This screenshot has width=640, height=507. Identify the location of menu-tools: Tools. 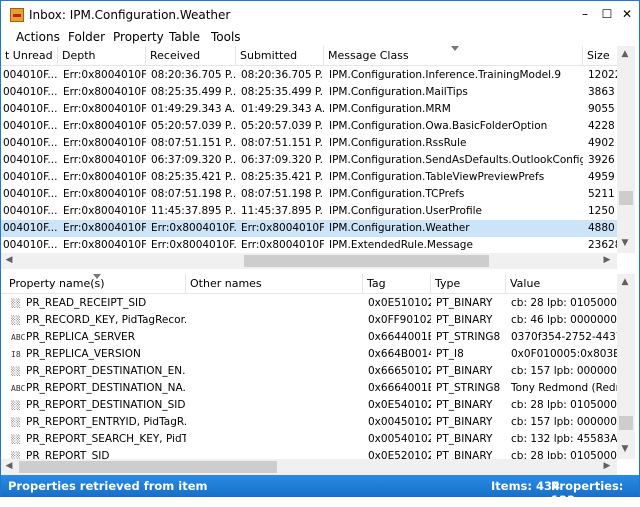
(226, 37).